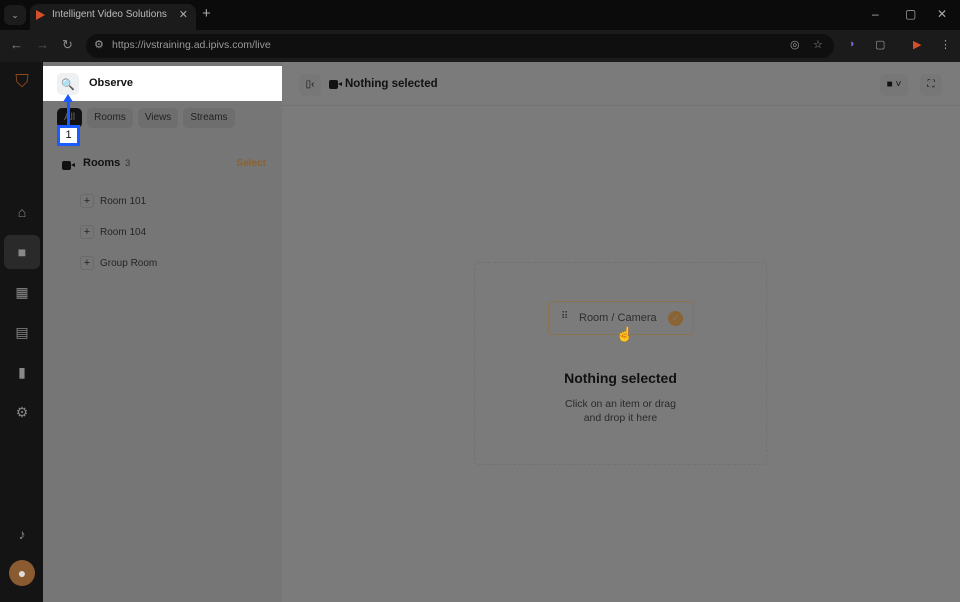  Describe the element at coordinates (621, 105) in the screenshot. I see `main-header-divider` at that location.